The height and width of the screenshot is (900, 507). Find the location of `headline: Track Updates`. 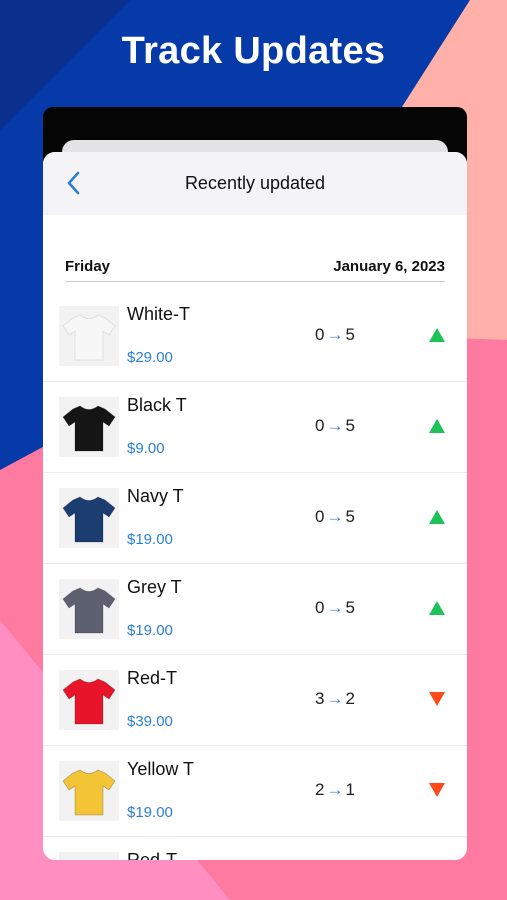

headline: Track Updates is located at coordinates (253, 51).